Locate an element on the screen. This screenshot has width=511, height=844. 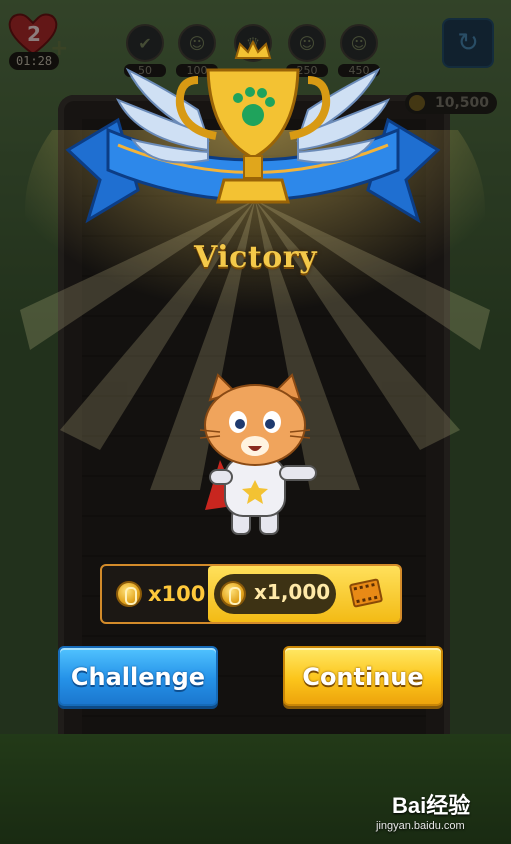
ad-bonus-pill: x1,000 is located at coordinates (275, 594).